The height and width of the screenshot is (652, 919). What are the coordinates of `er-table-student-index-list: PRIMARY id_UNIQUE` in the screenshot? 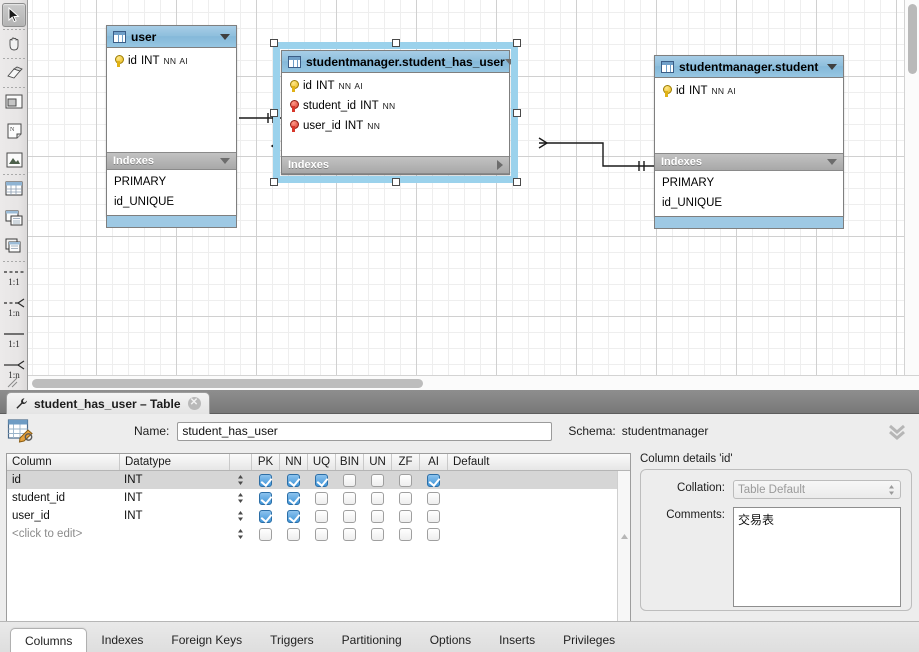 It's located at (749, 193).